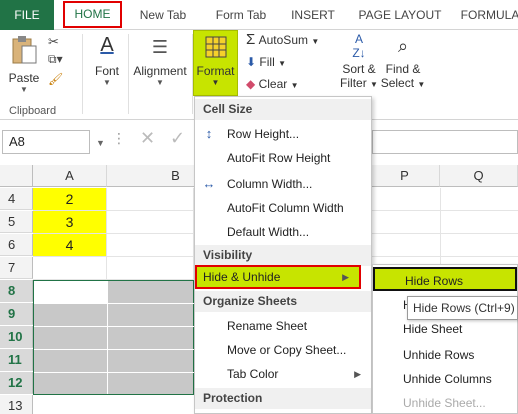  I want to click on row-header: 4, so click(16, 199).